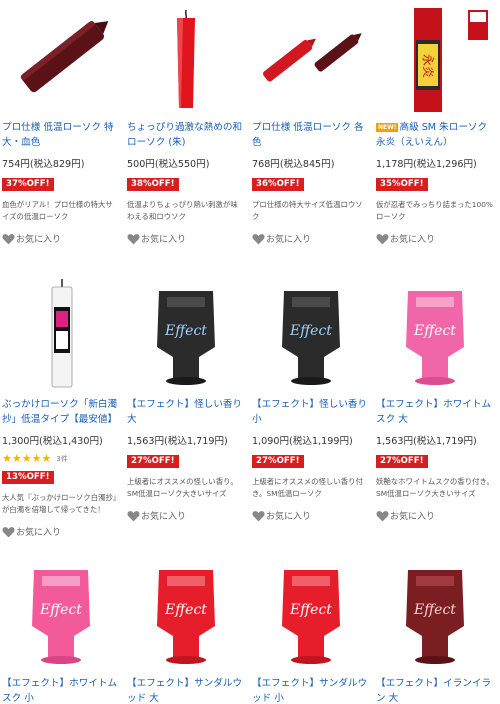  What do you see at coordinates (311, 690) in the screenshot?
I see `product-title: 【エフェクト】サンダルウッド 小` at bounding box center [311, 690].